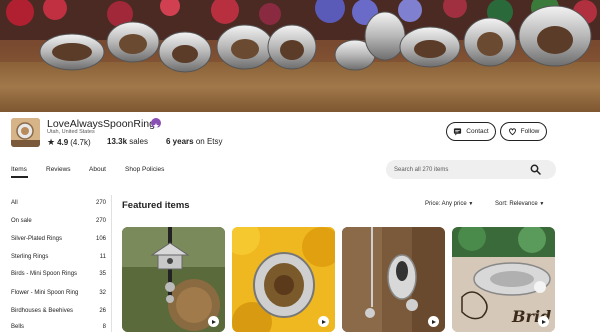  I want to click on sidebar-item-sterling-rings: Sterling Rings 11, so click(58, 260).